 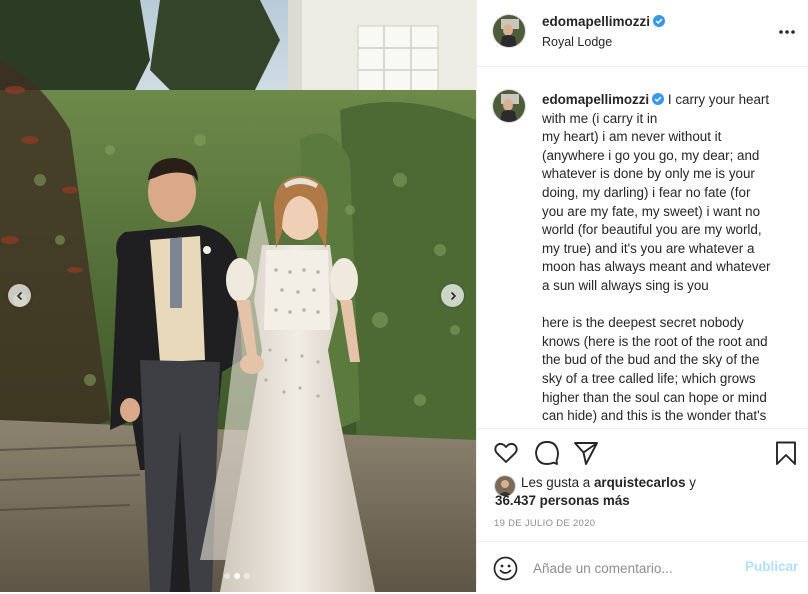 I want to click on heart-icon, so click(x=506, y=453).